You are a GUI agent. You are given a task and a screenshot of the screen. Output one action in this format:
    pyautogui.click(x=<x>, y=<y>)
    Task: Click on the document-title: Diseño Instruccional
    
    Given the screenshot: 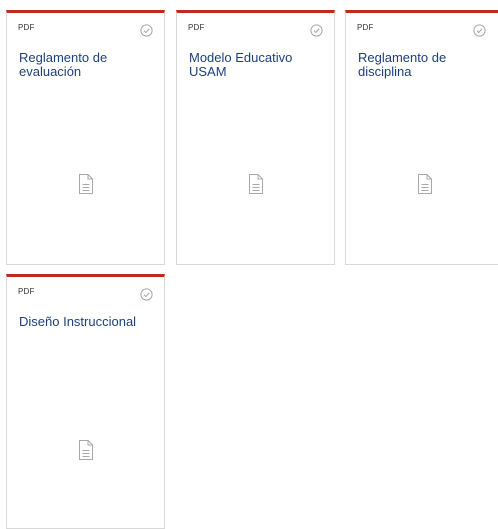 What is the action you would take?
    pyautogui.click(x=86, y=322)
    